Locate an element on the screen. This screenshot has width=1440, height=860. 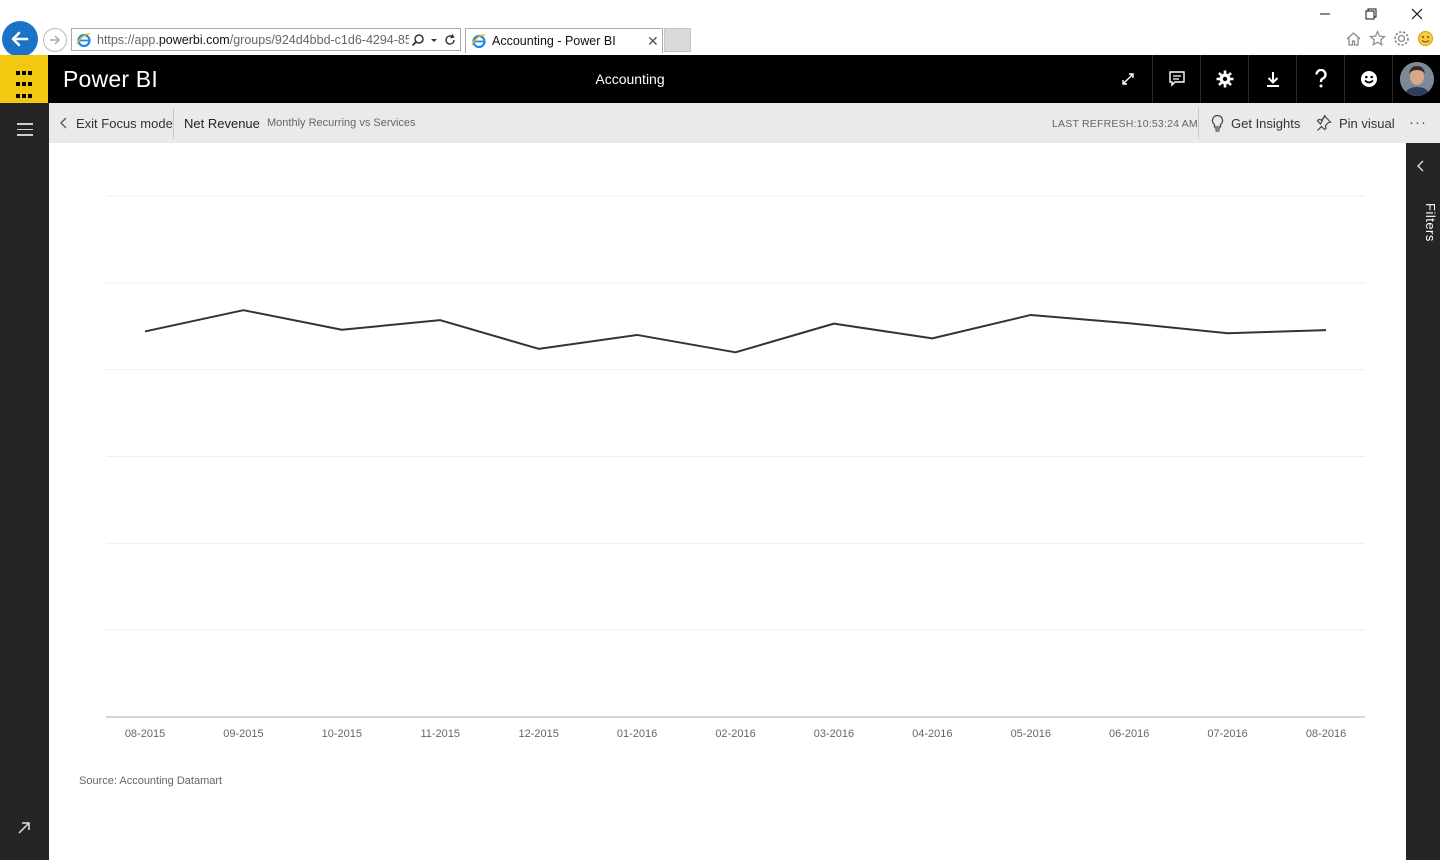
settings-button is located at coordinates (1224, 79).